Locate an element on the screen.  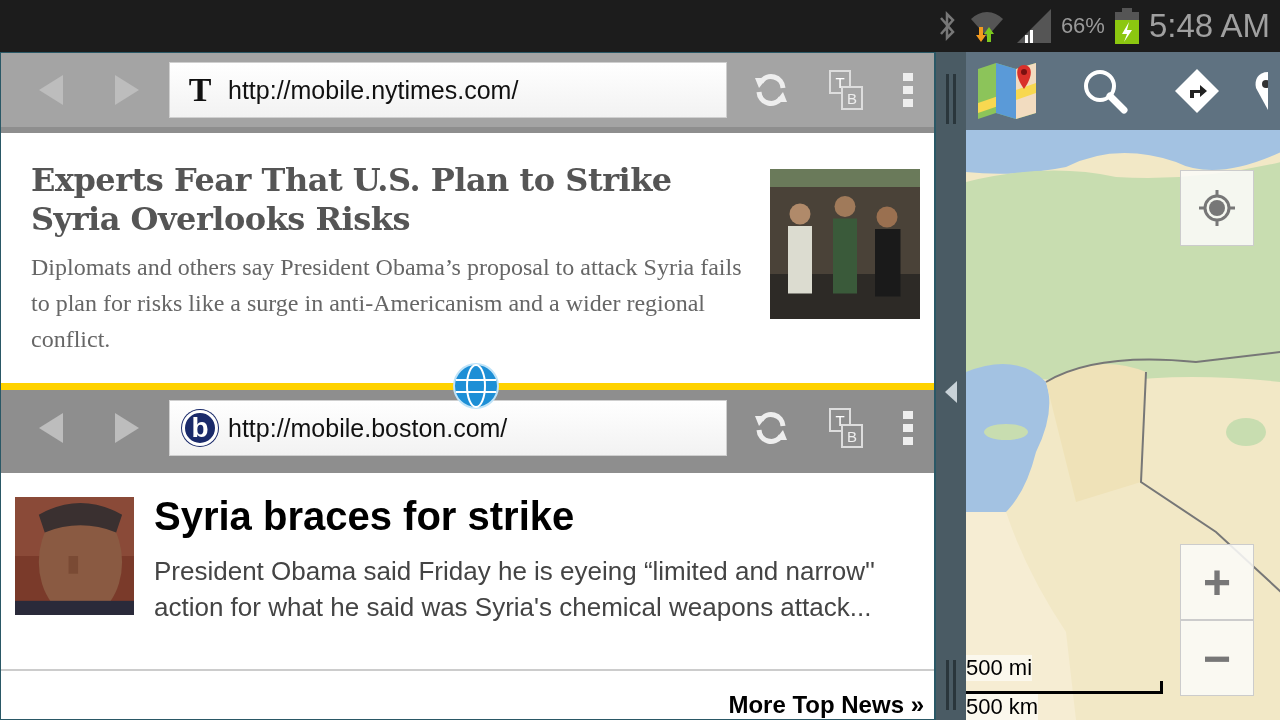
my-location-button is located at coordinates (1217, 208).